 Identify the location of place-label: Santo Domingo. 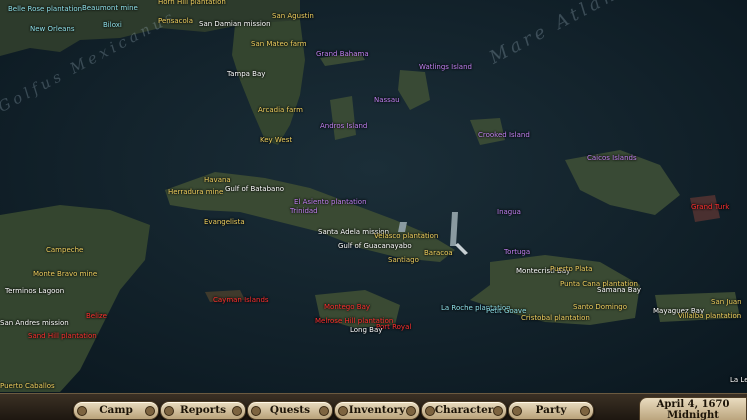
(600, 307).